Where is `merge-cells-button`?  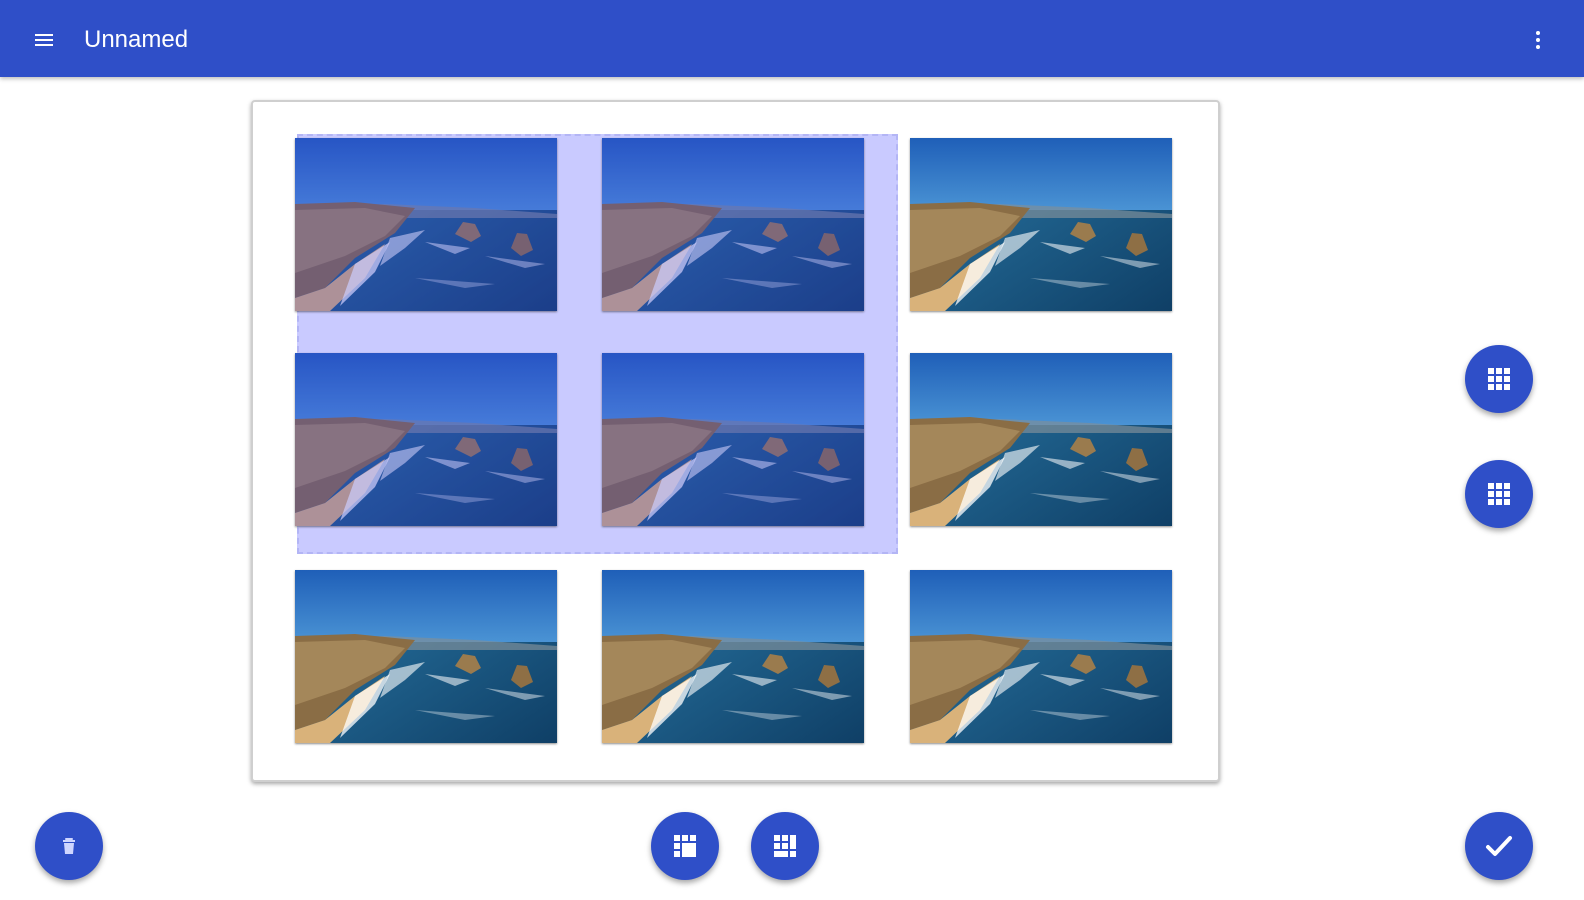 merge-cells-button is located at coordinates (685, 846).